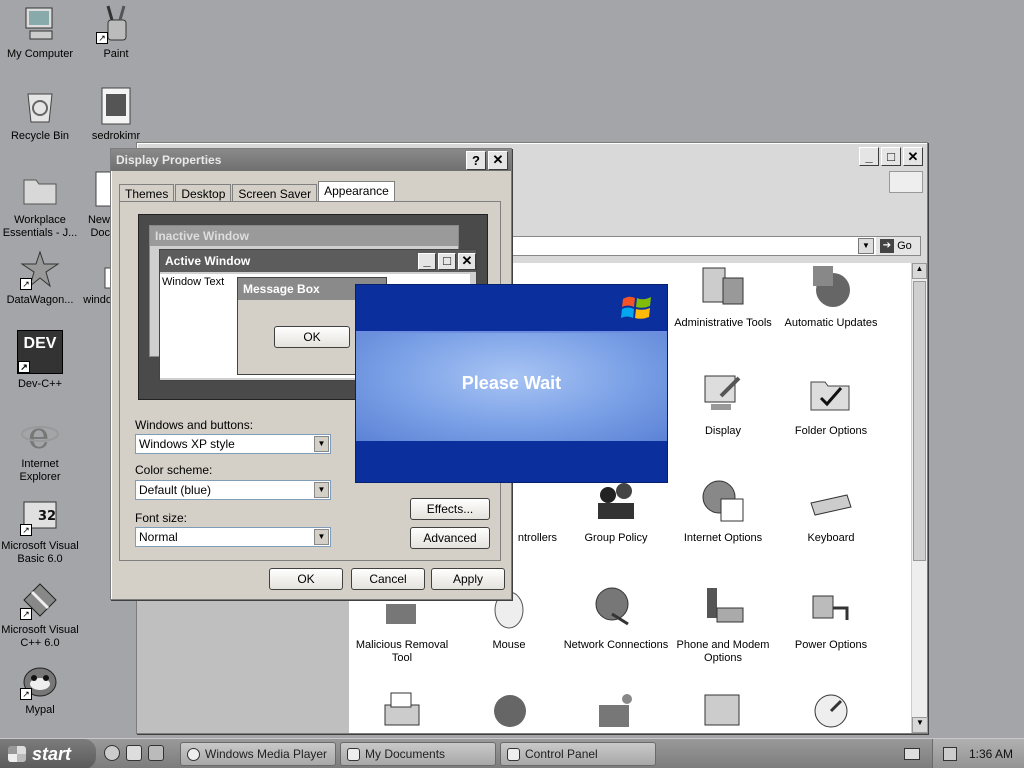 Image resolution: width=1024 pixels, height=768 pixels. I want to click on display-icon, so click(723, 394).